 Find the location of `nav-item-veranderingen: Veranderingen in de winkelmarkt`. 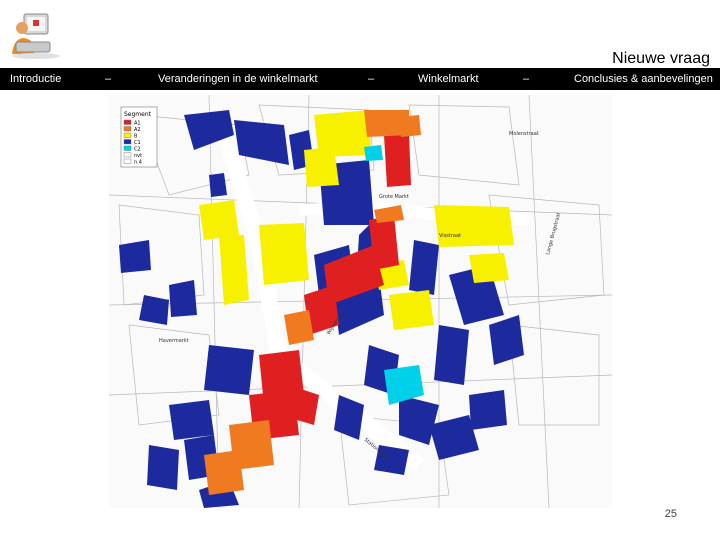

nav-item-veranderingen: Veranderingen in de winkelmarkt is located at coordinates (238, 79).